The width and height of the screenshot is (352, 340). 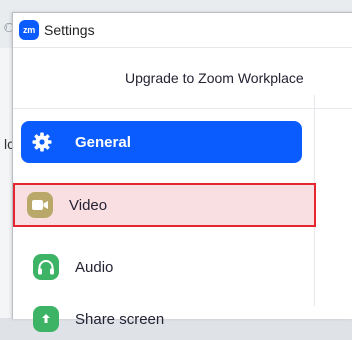 I want to click on share-screen-icon, so click(x=46, y=319).